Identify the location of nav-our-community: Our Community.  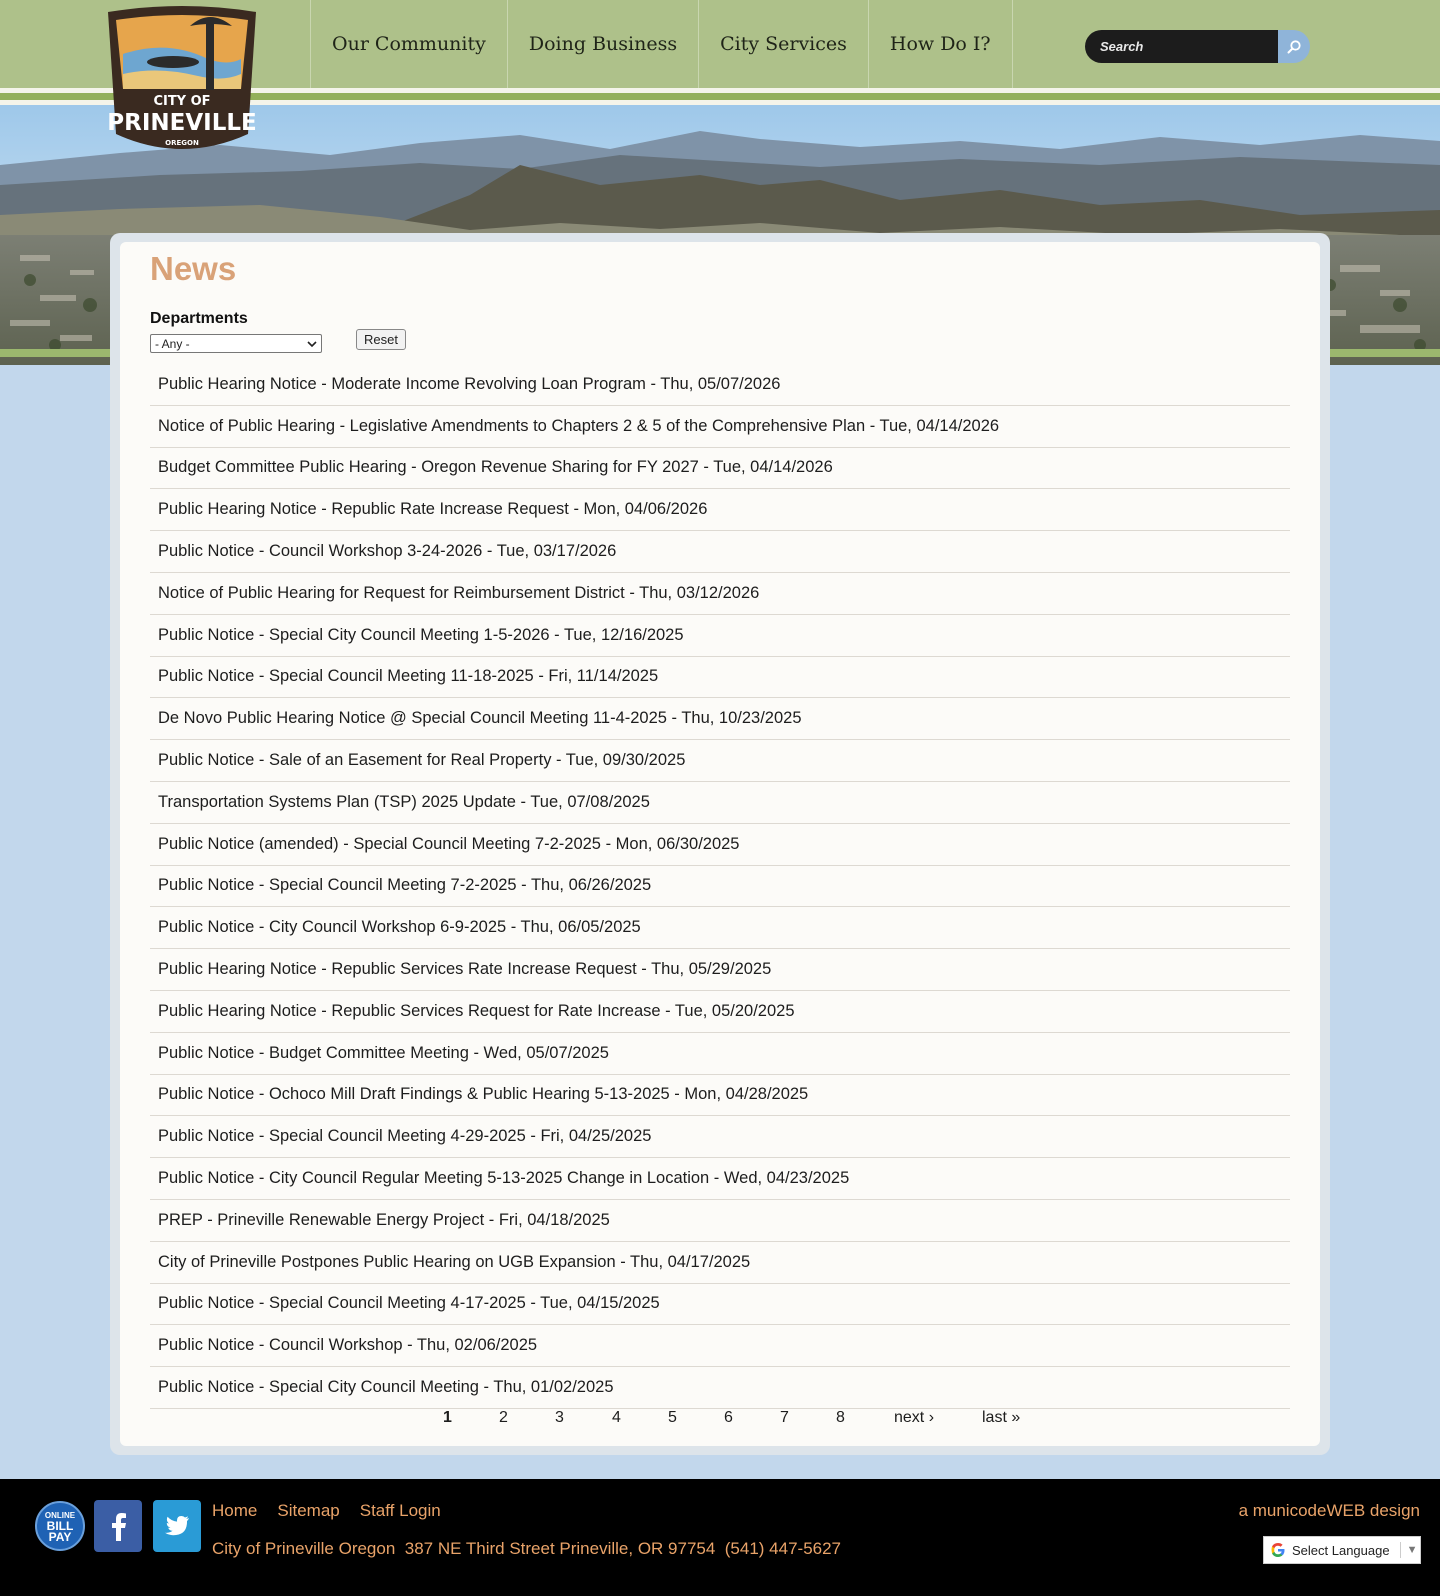
(408, 44).